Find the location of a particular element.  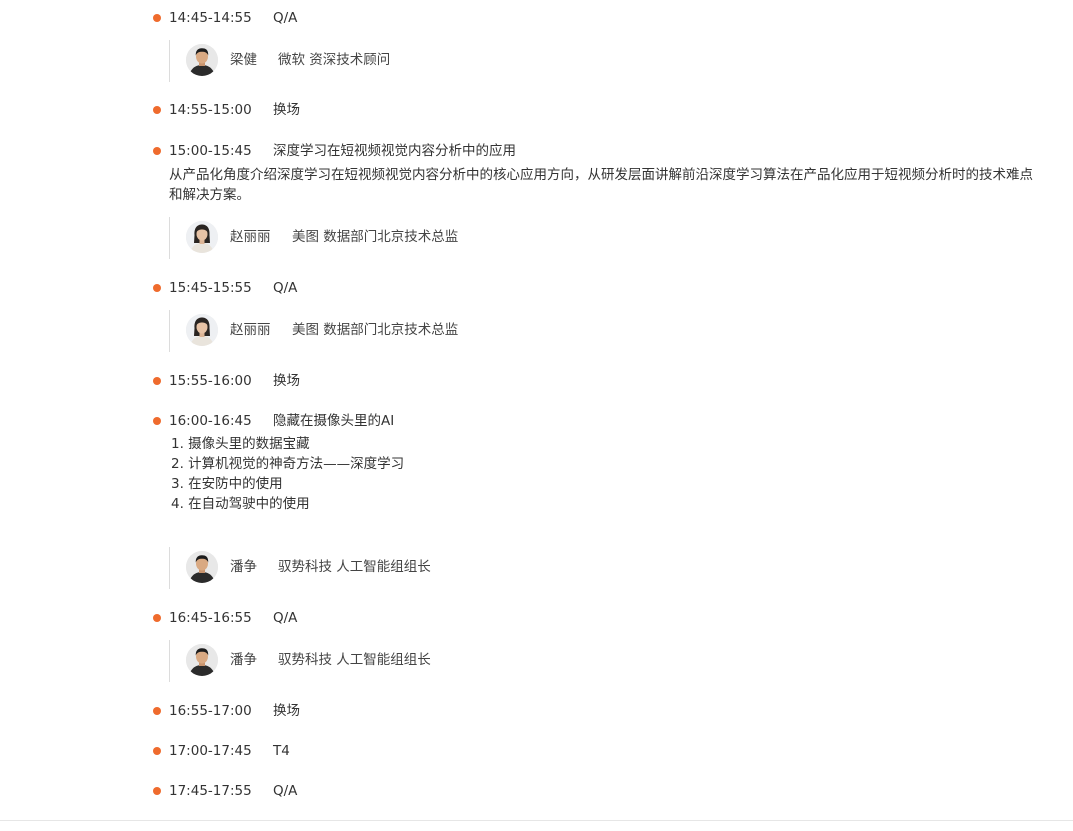

bottom-divider is located at coordinates (536, 820).